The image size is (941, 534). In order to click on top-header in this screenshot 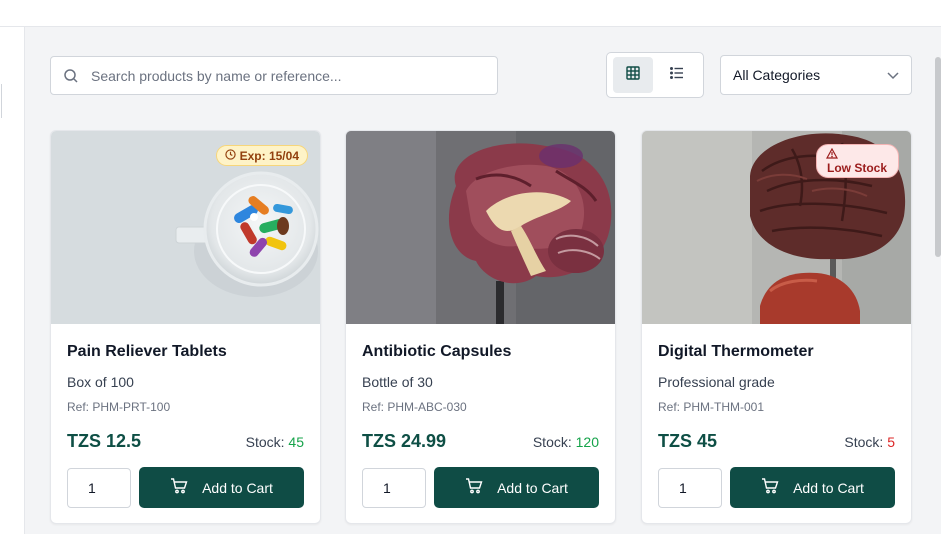, I will do `click(470, 13)`.